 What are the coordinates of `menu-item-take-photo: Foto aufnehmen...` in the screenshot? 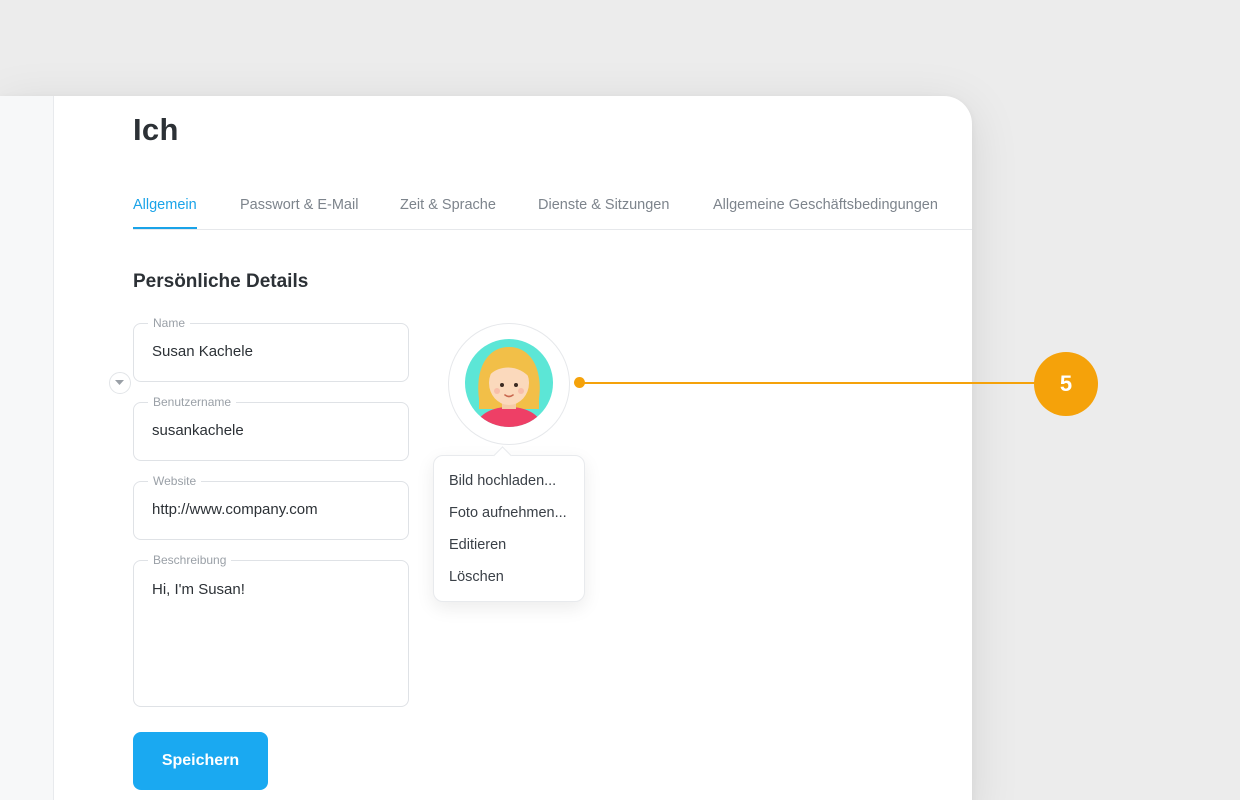 It's located at (508, 513).